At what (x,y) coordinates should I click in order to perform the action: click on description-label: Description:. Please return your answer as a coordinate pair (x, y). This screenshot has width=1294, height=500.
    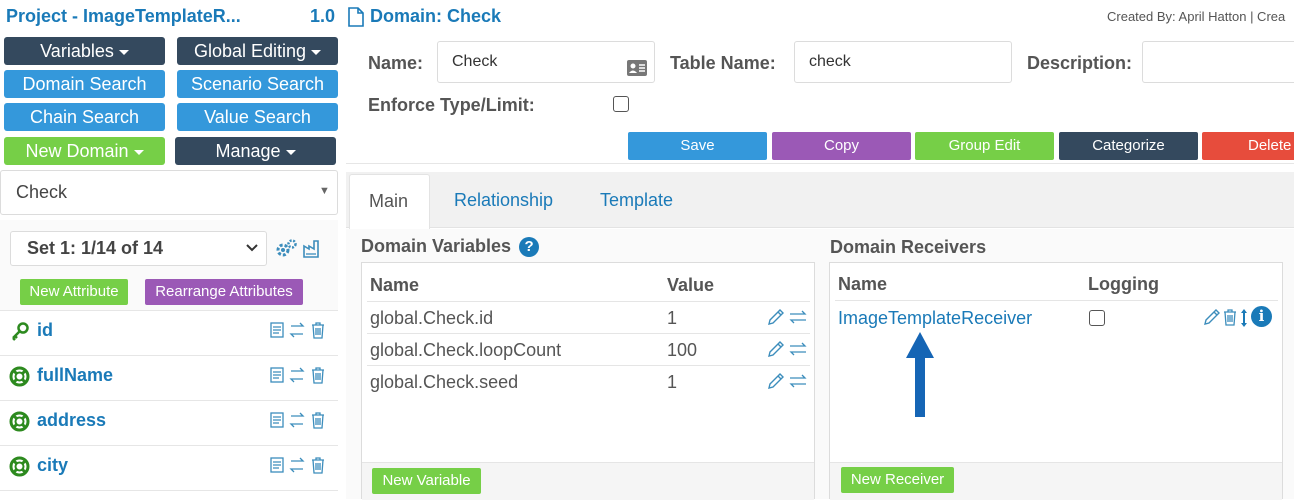
    Looking at the image, I should click on (1080, 63).